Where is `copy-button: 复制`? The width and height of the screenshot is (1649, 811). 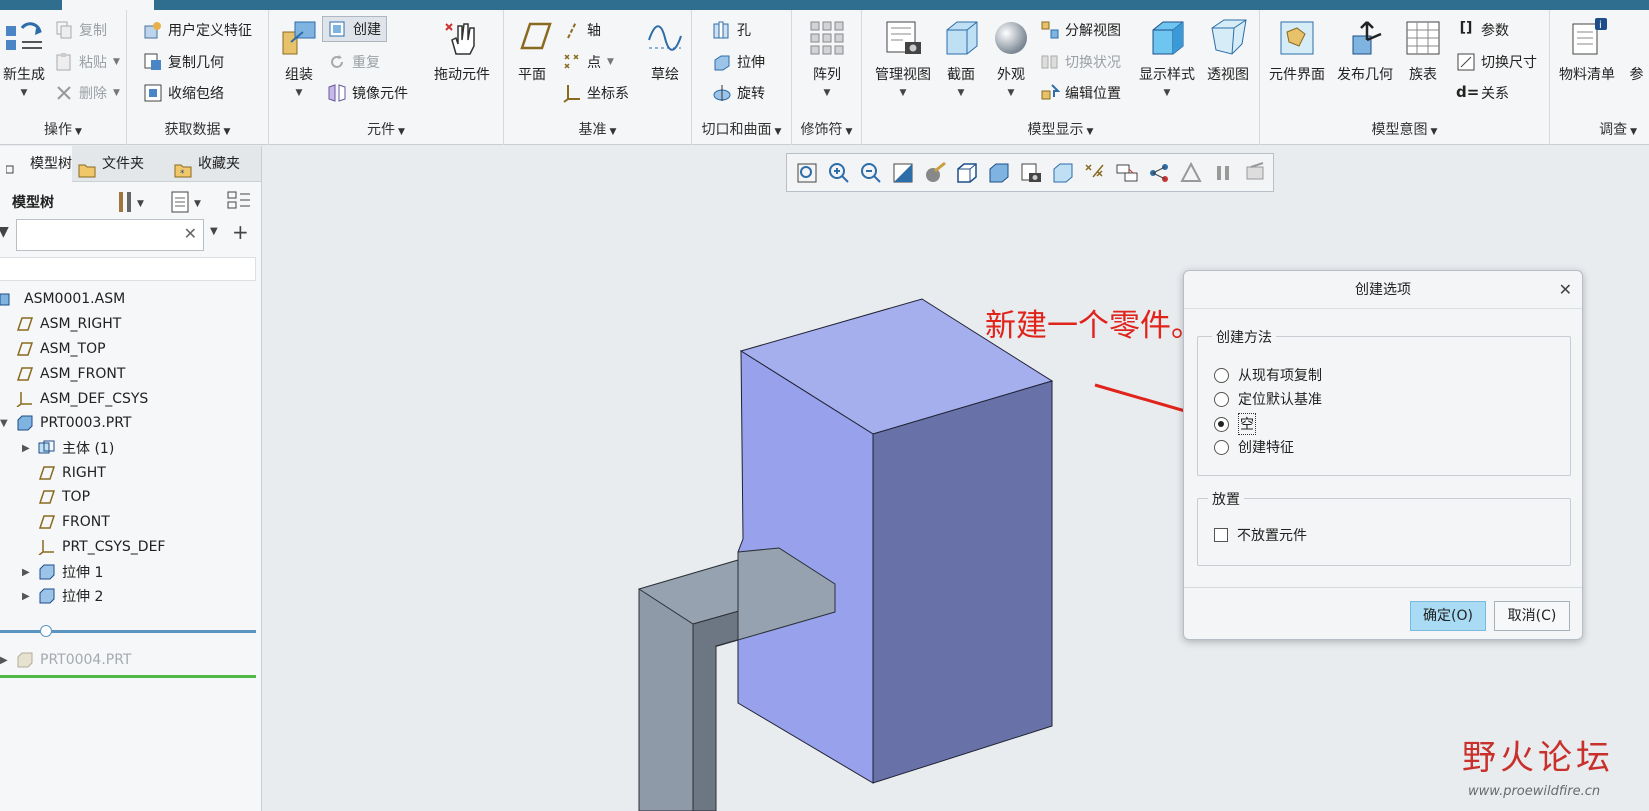
copy-button: 复制 is located at coordinates (80, 30).